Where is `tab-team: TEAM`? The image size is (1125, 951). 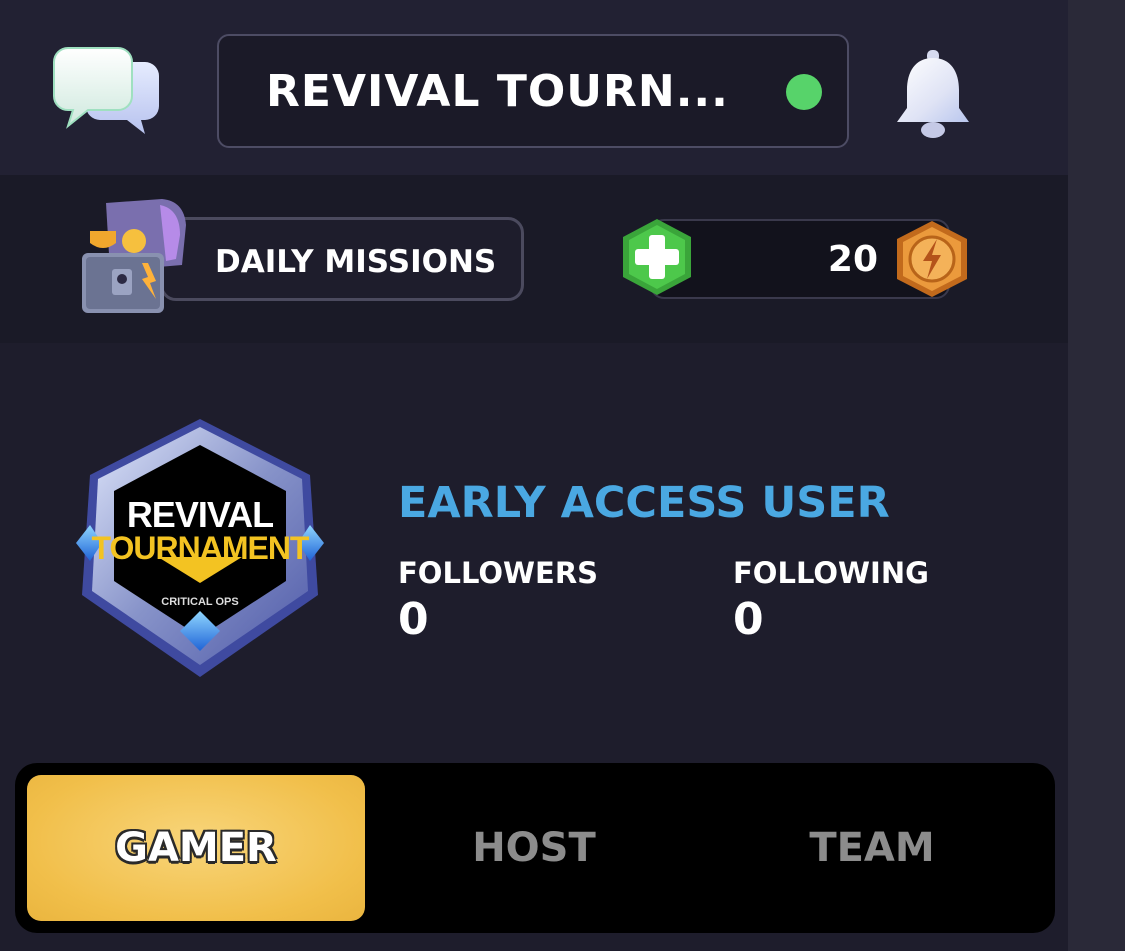
tab-team: TEAM is located at coordinates (872, 848).